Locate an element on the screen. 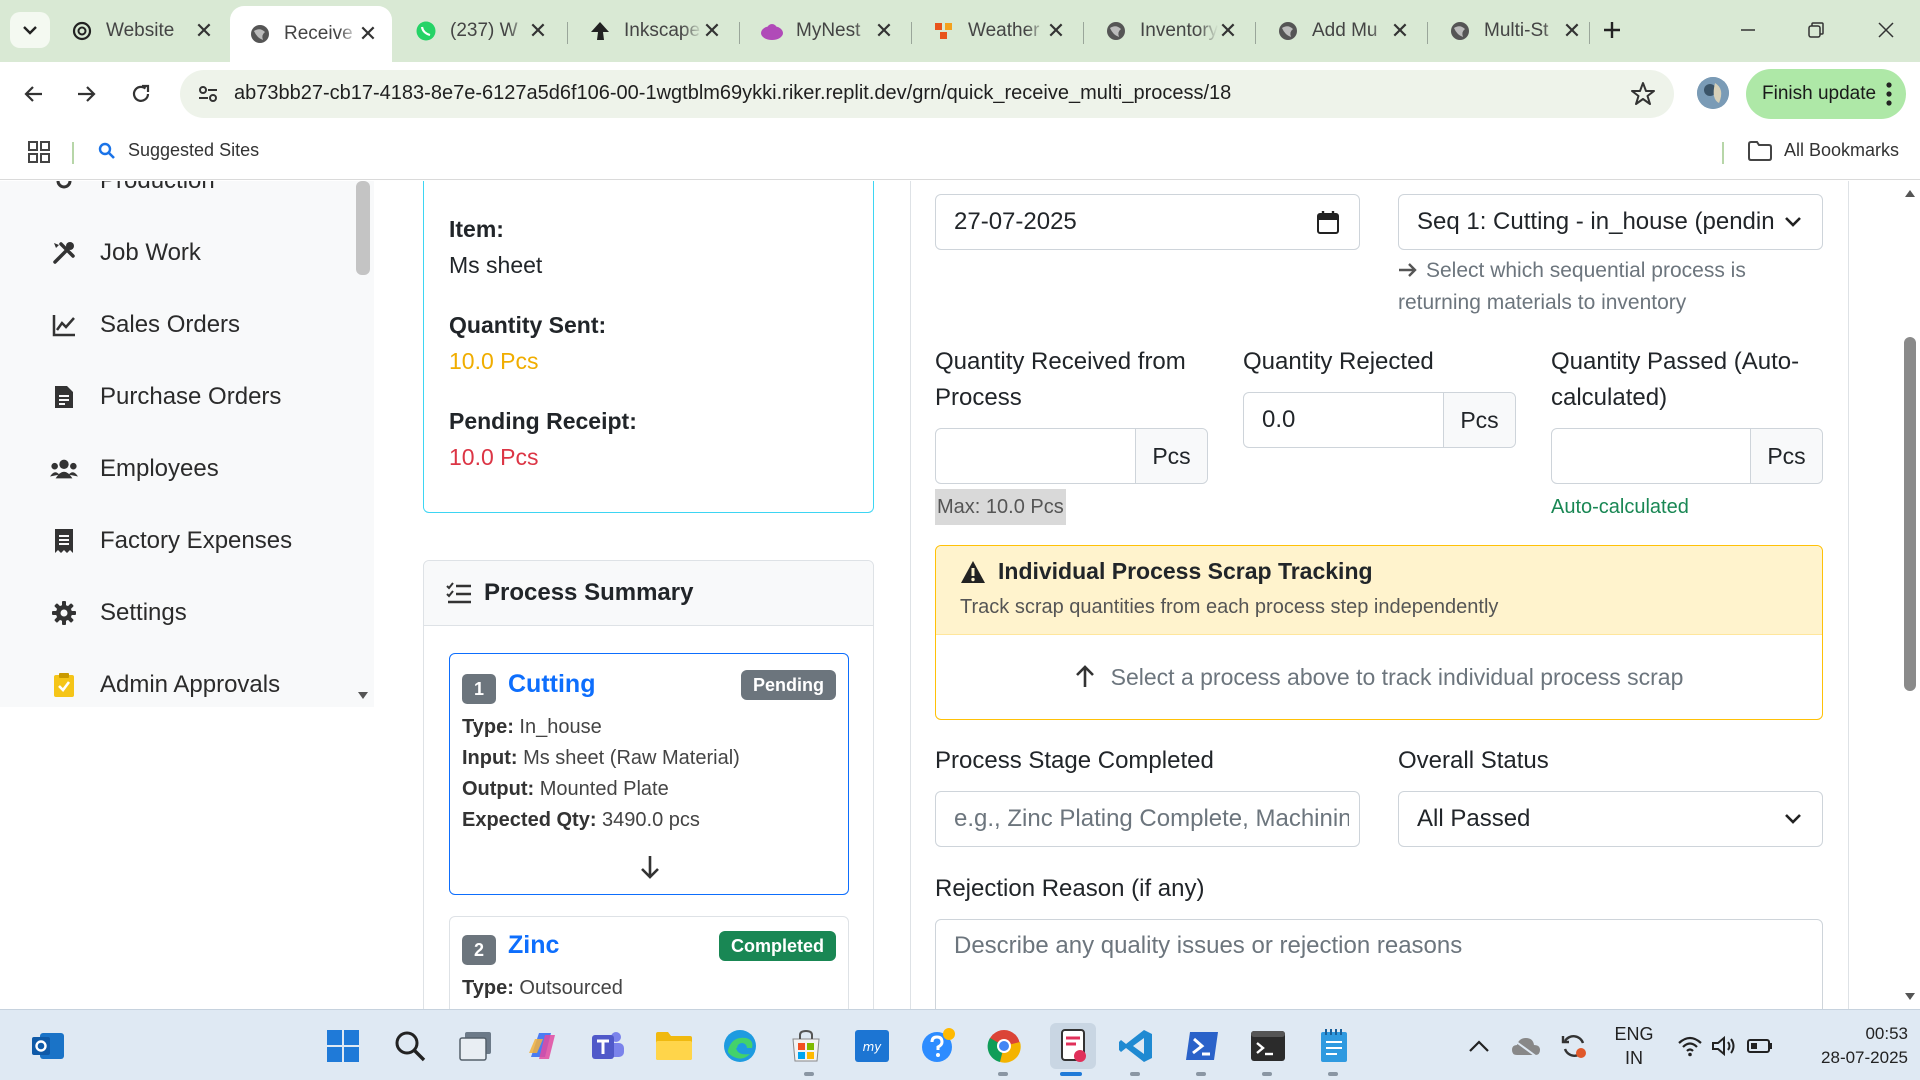 The width and height of the screenshot is (1920, 1080). volume-icon is located at coordinates (1724, 1046).